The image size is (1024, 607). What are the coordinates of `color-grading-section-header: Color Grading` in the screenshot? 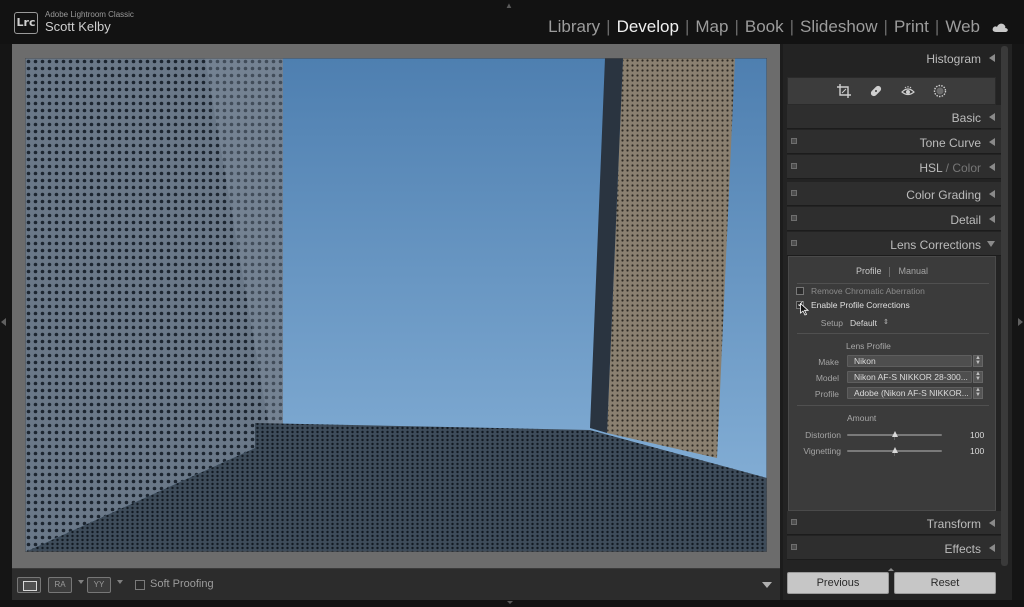 It's located at (894, 194).